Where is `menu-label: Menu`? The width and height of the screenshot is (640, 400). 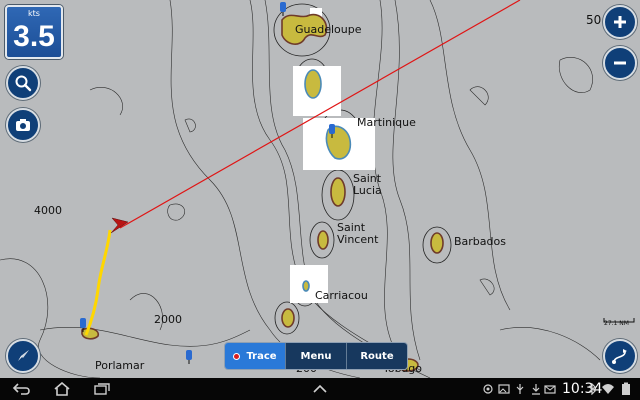
menu-label: Menu is located at coordinates (316, 356).